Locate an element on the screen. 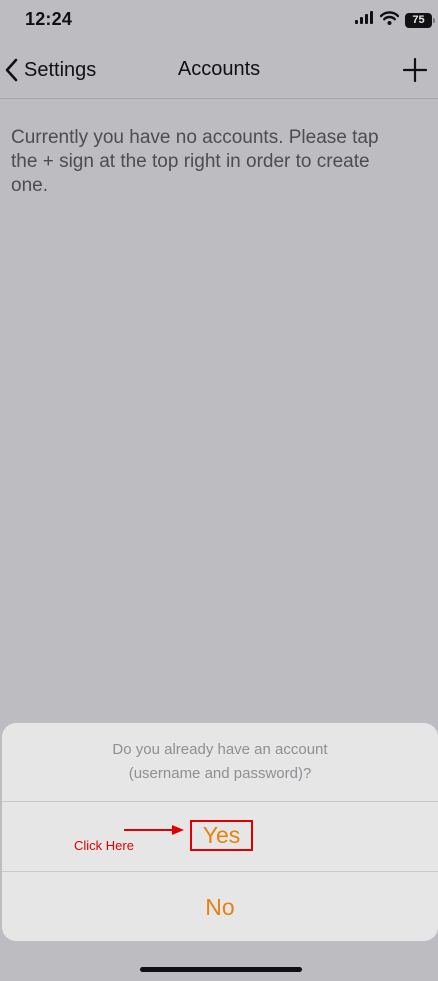  status-icons: 75 is located at coordinates (395, 20).